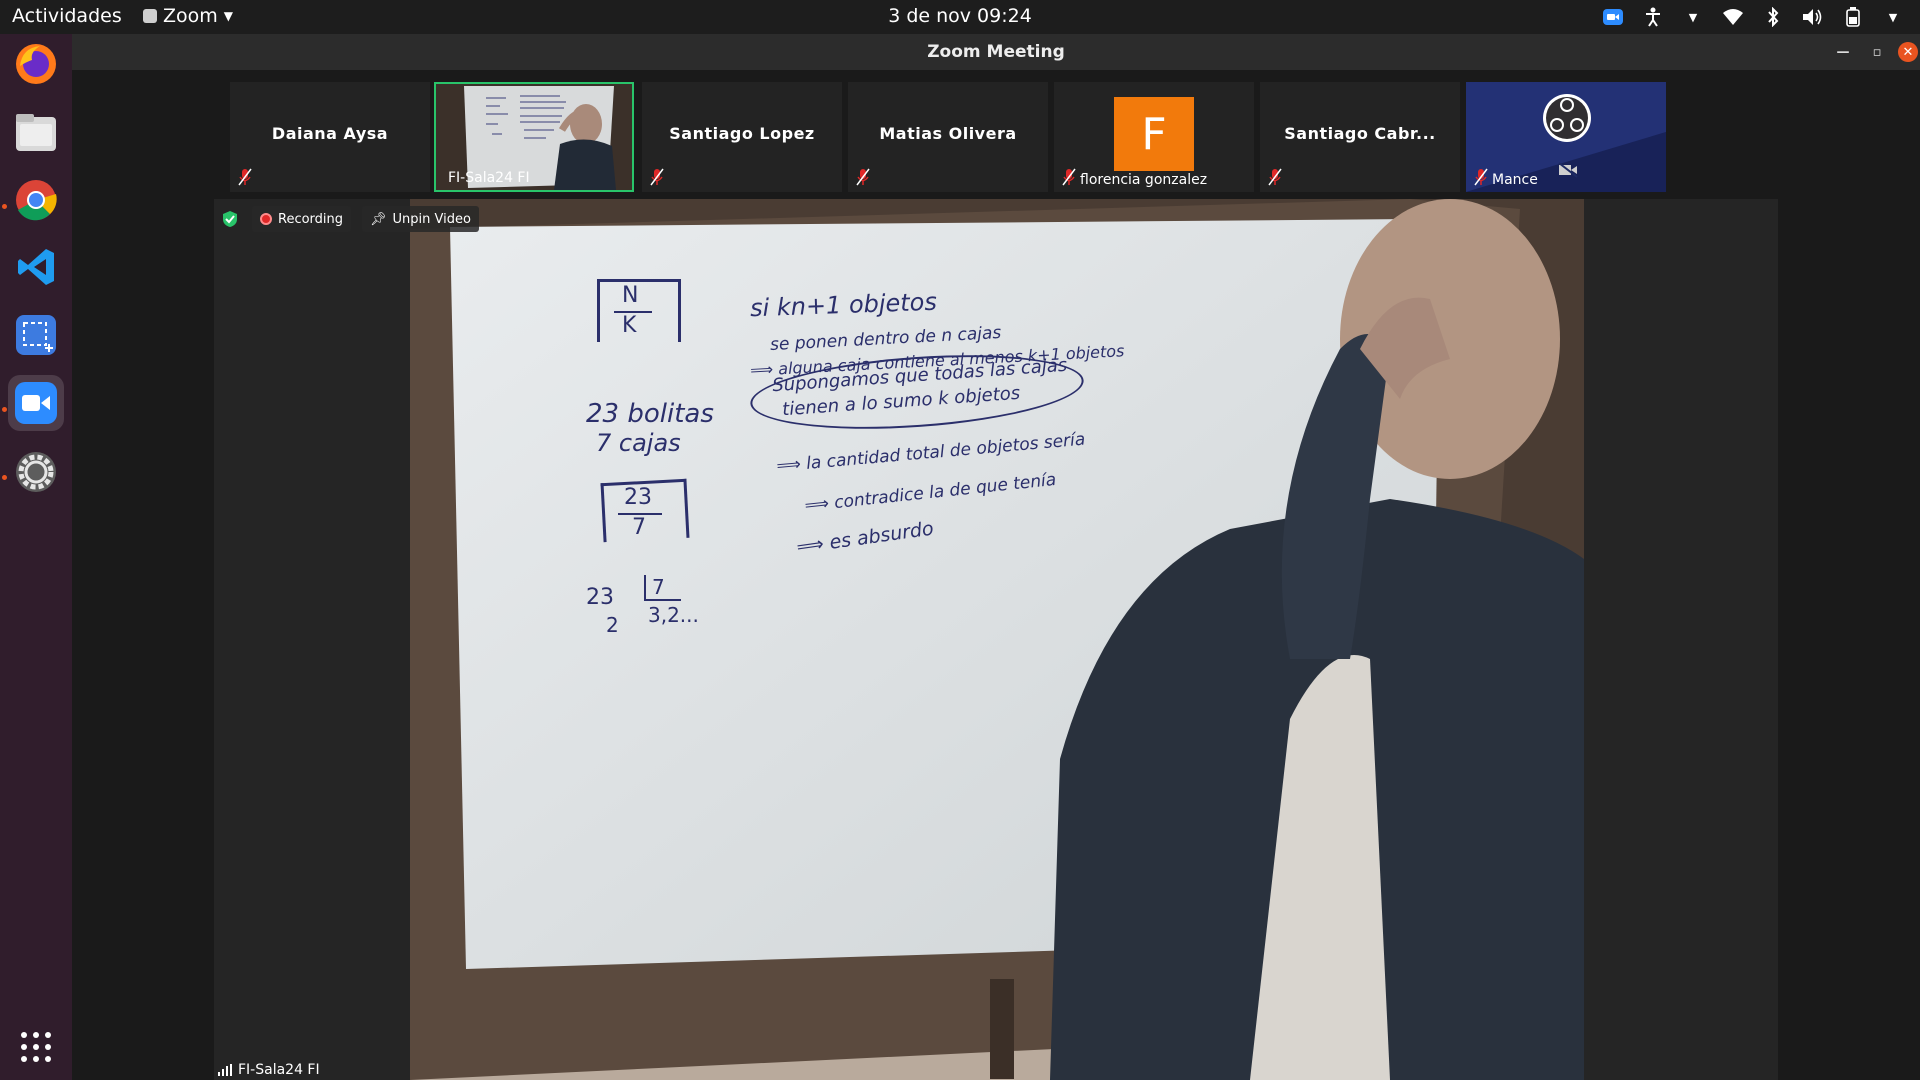  What do you see at coordinates (1567, 118) in the screenshot?
I see `obs-logo-icon` at bounding box center [1567, 118].